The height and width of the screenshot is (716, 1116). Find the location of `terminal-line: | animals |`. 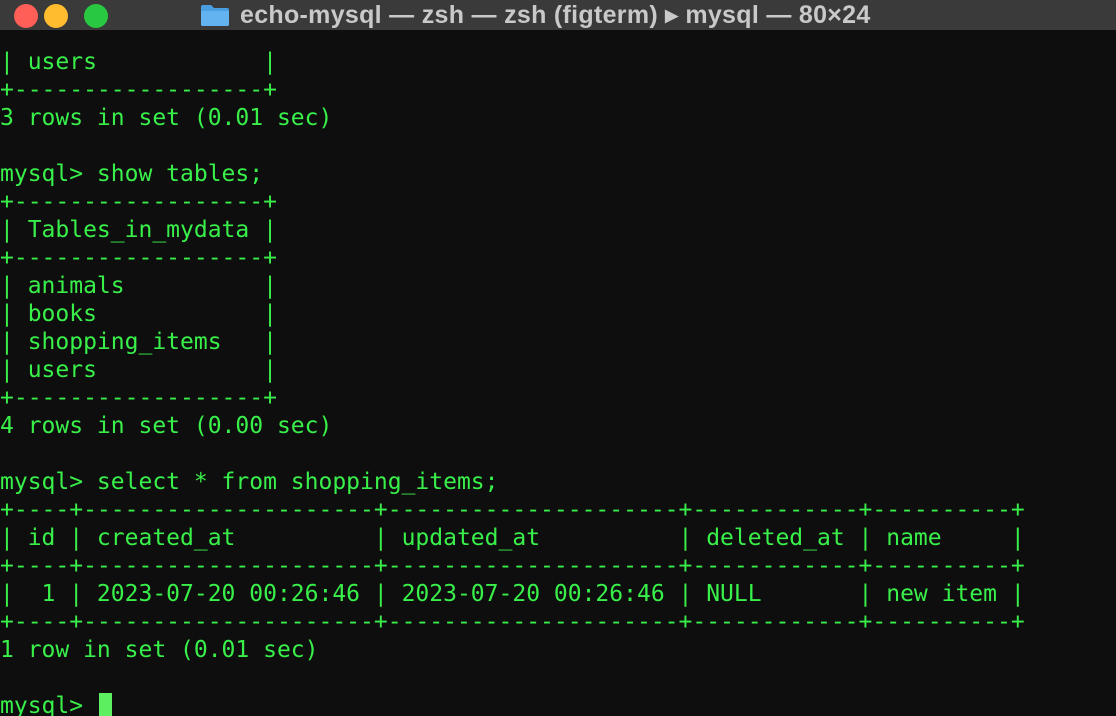

terminal-line: | animals | is located at coordinates (138, 286).